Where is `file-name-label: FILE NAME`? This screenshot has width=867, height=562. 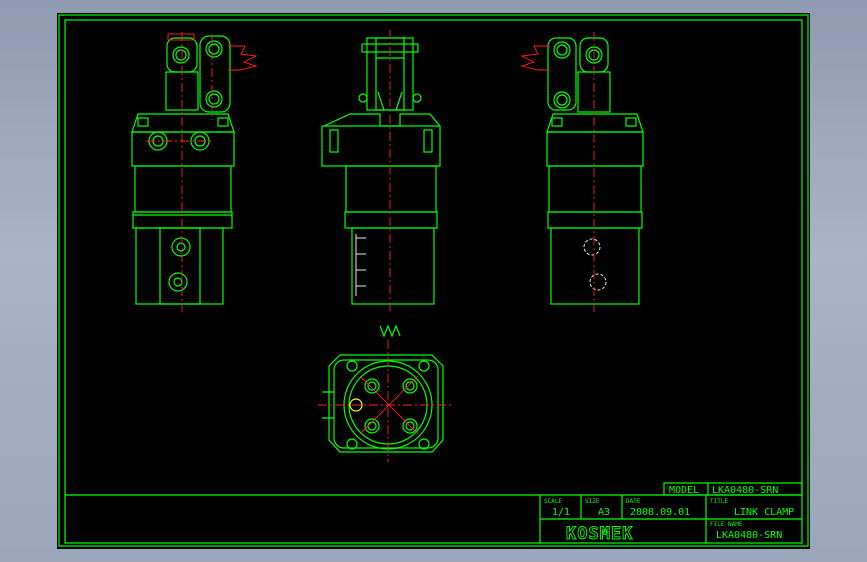
file-name-label: FILE NAME is located at coordinates (726, 524).